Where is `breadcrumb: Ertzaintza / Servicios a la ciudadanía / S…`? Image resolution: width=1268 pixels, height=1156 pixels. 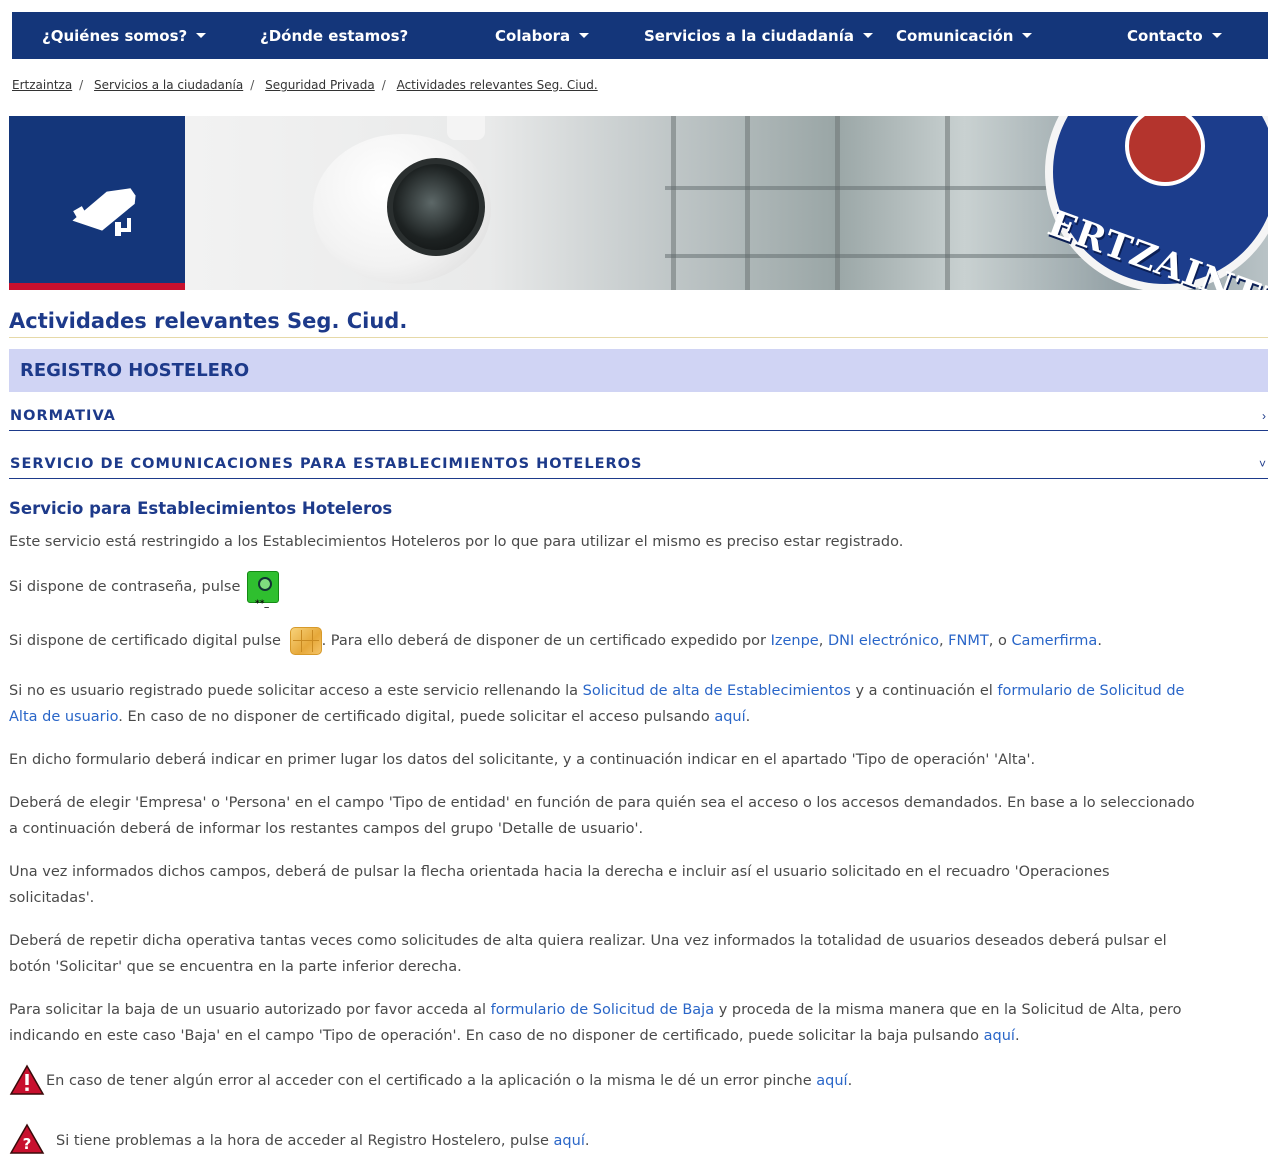
breadcrumb: Ertzaintza / Servicios a la ciudadanía / S… is located at coordinates (305, 85).